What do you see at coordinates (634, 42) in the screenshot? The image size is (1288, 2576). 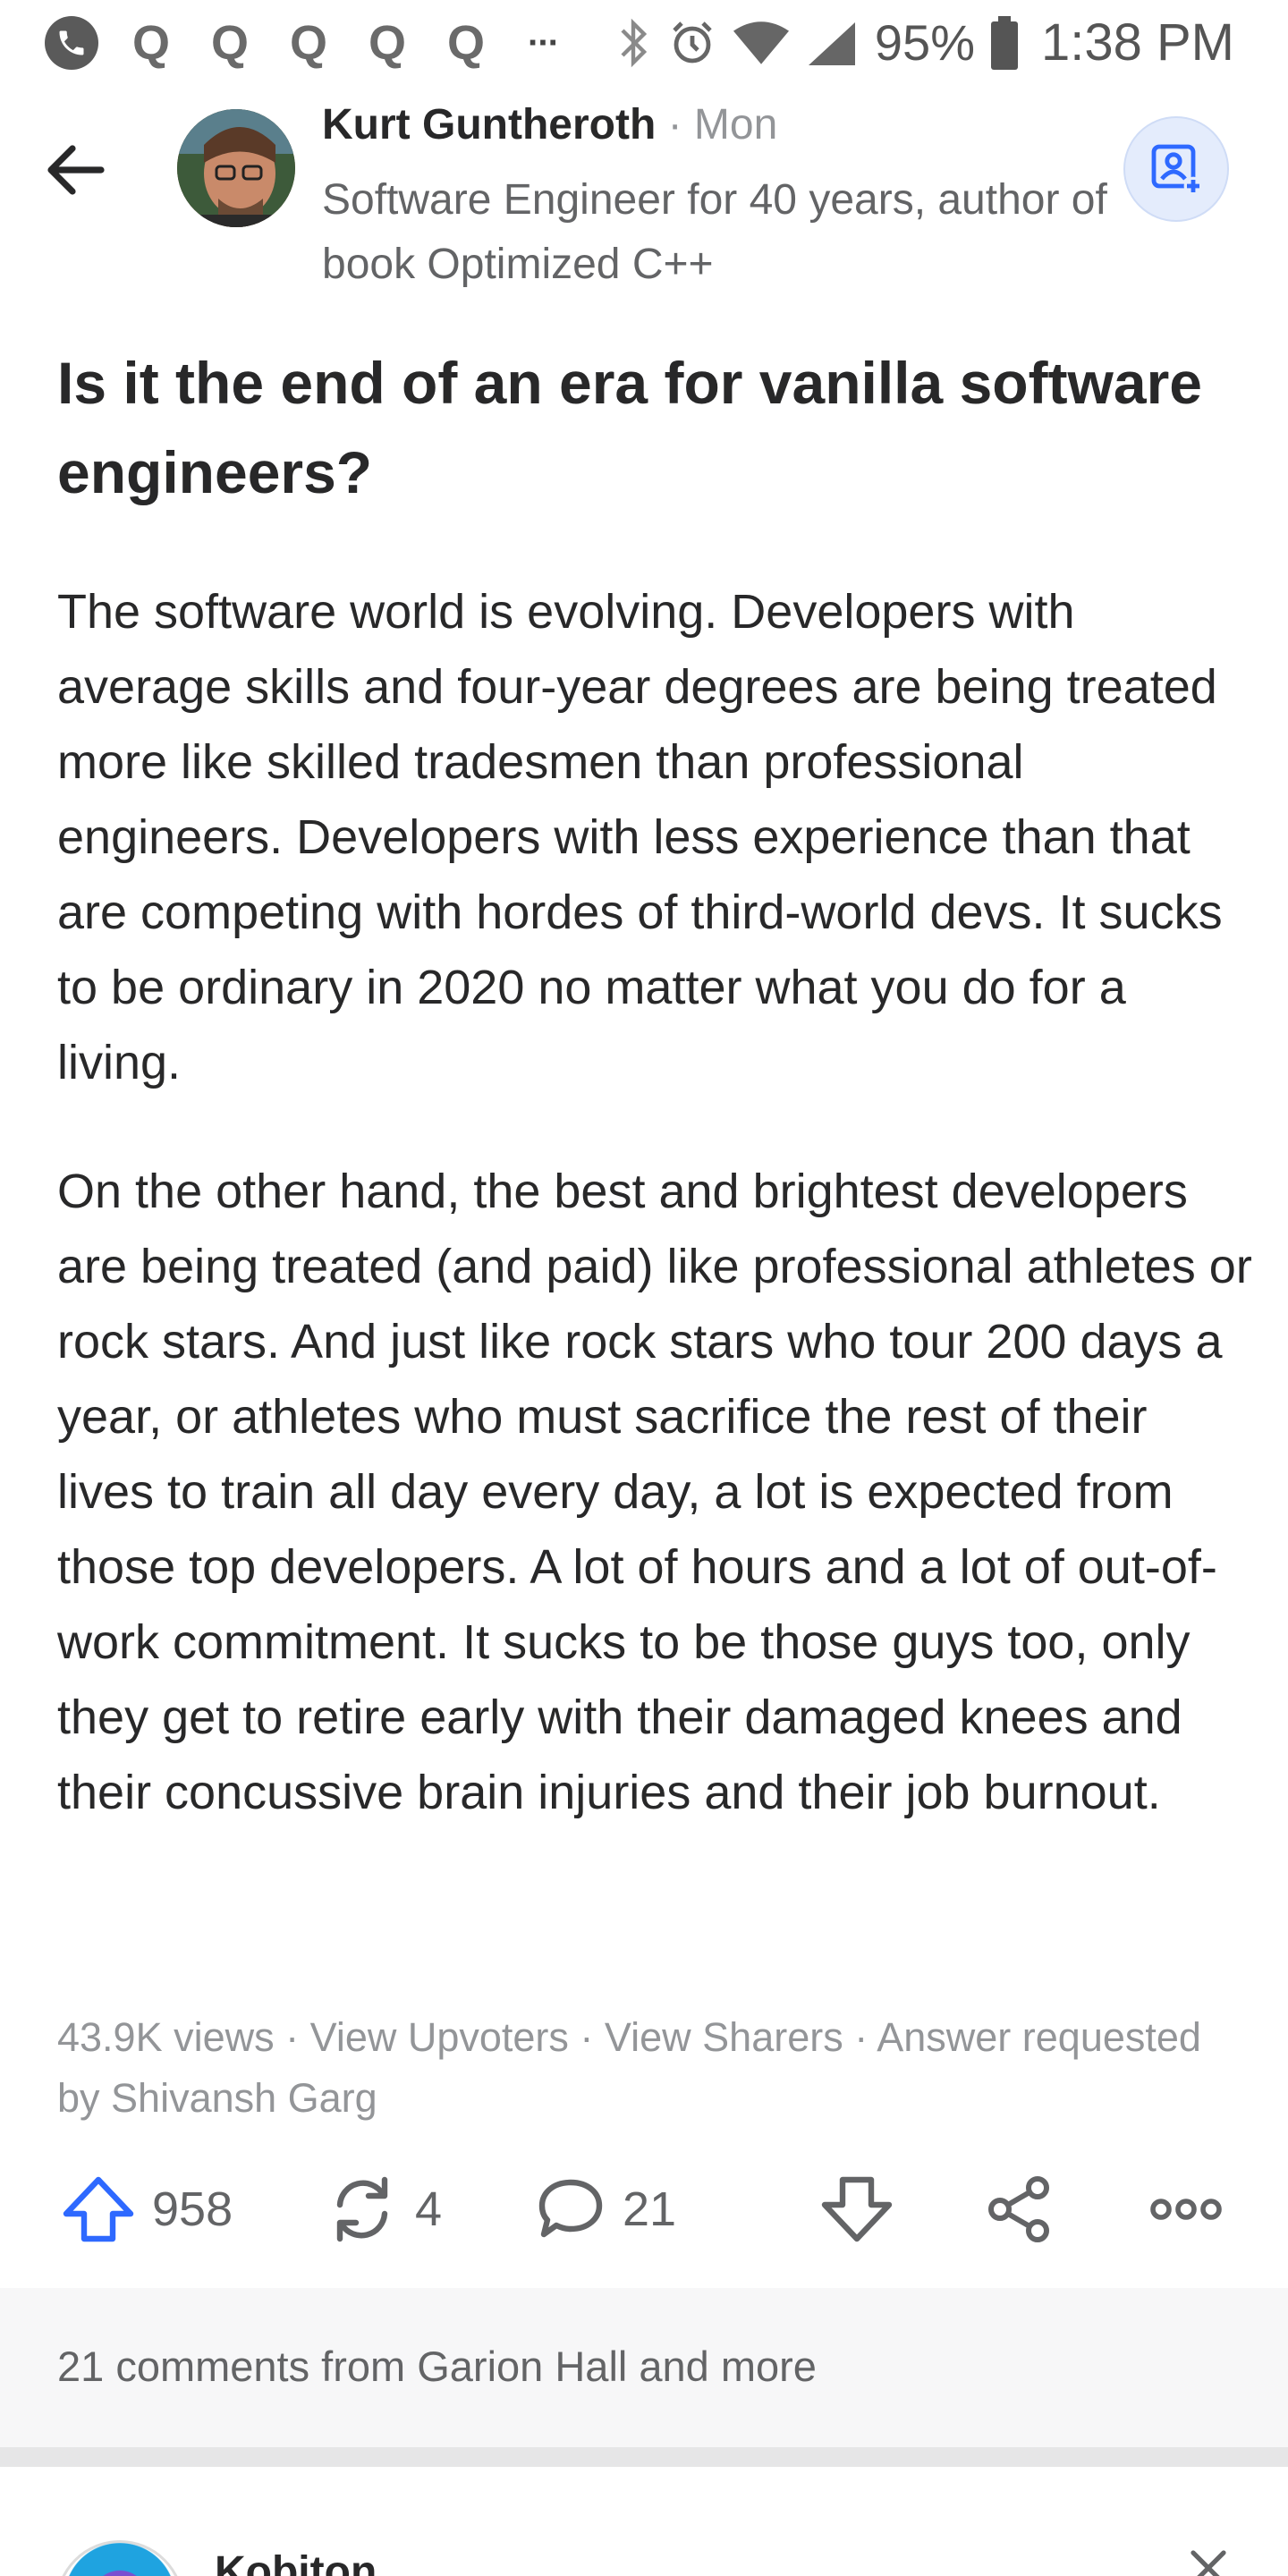 I see `bluetooth-icon` at bounding box center [634, 42].